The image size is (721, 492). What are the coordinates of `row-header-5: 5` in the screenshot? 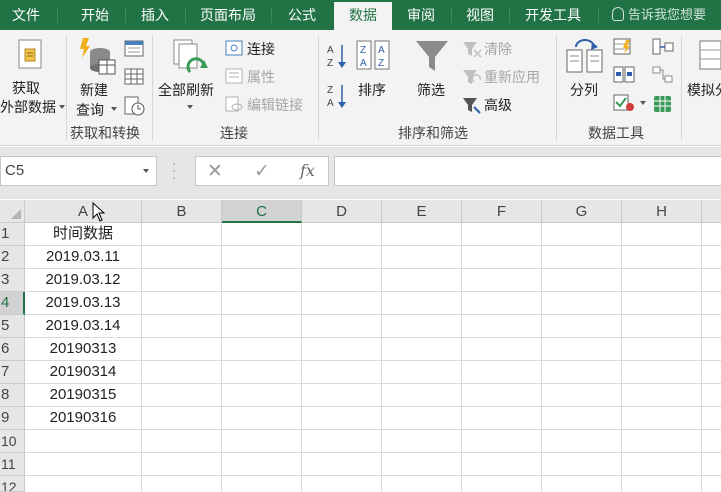 It's located at (12, 326).